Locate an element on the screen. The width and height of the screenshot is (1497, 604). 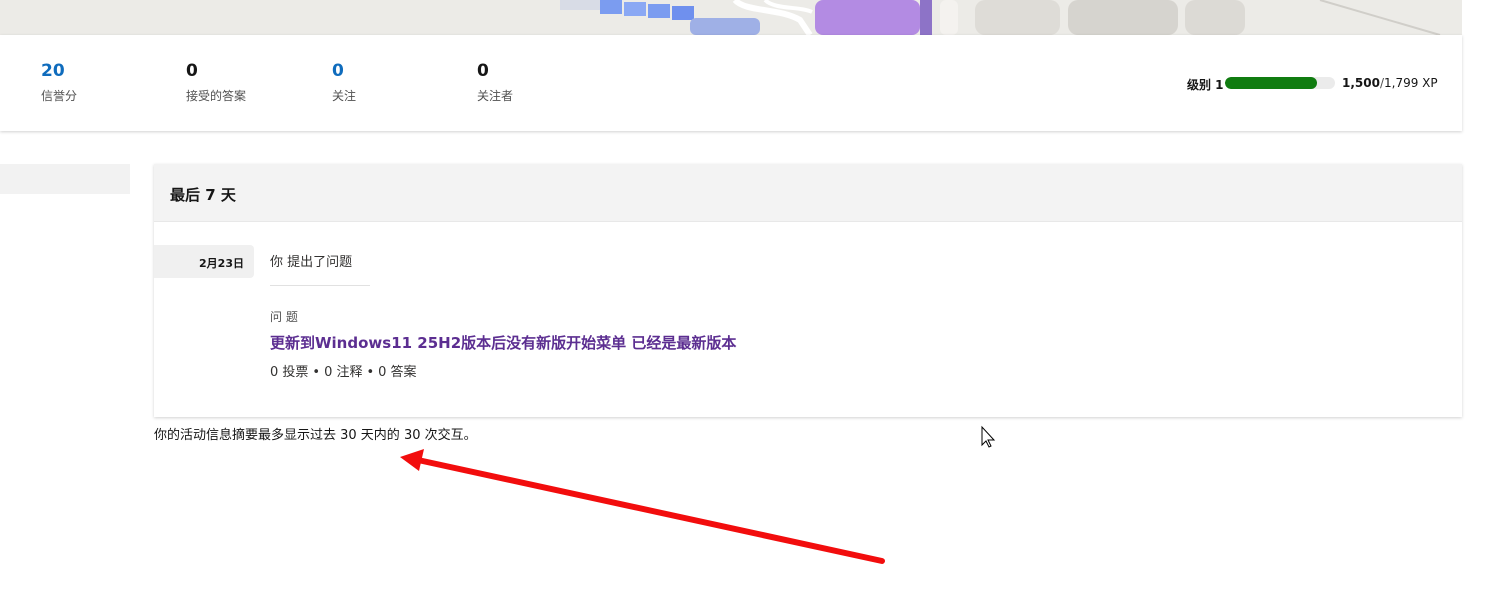
question-comments: 0 注释 is located at coordinates (343, 372).